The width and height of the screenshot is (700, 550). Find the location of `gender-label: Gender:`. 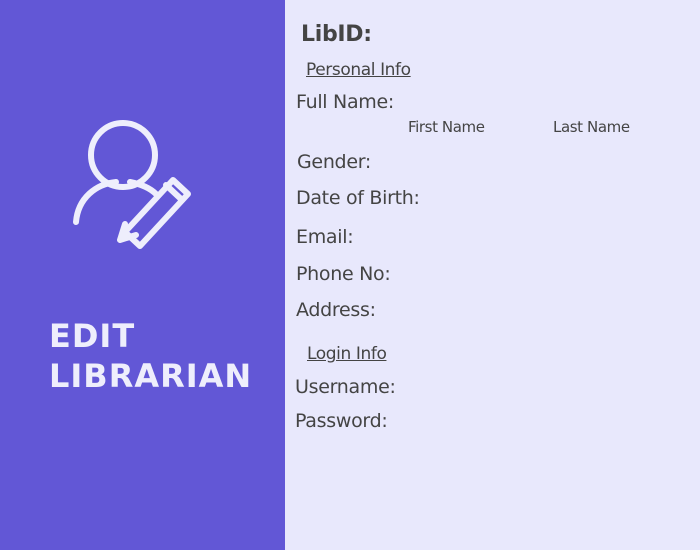

gender-label: Gender: is located at coordinates (334, 162).